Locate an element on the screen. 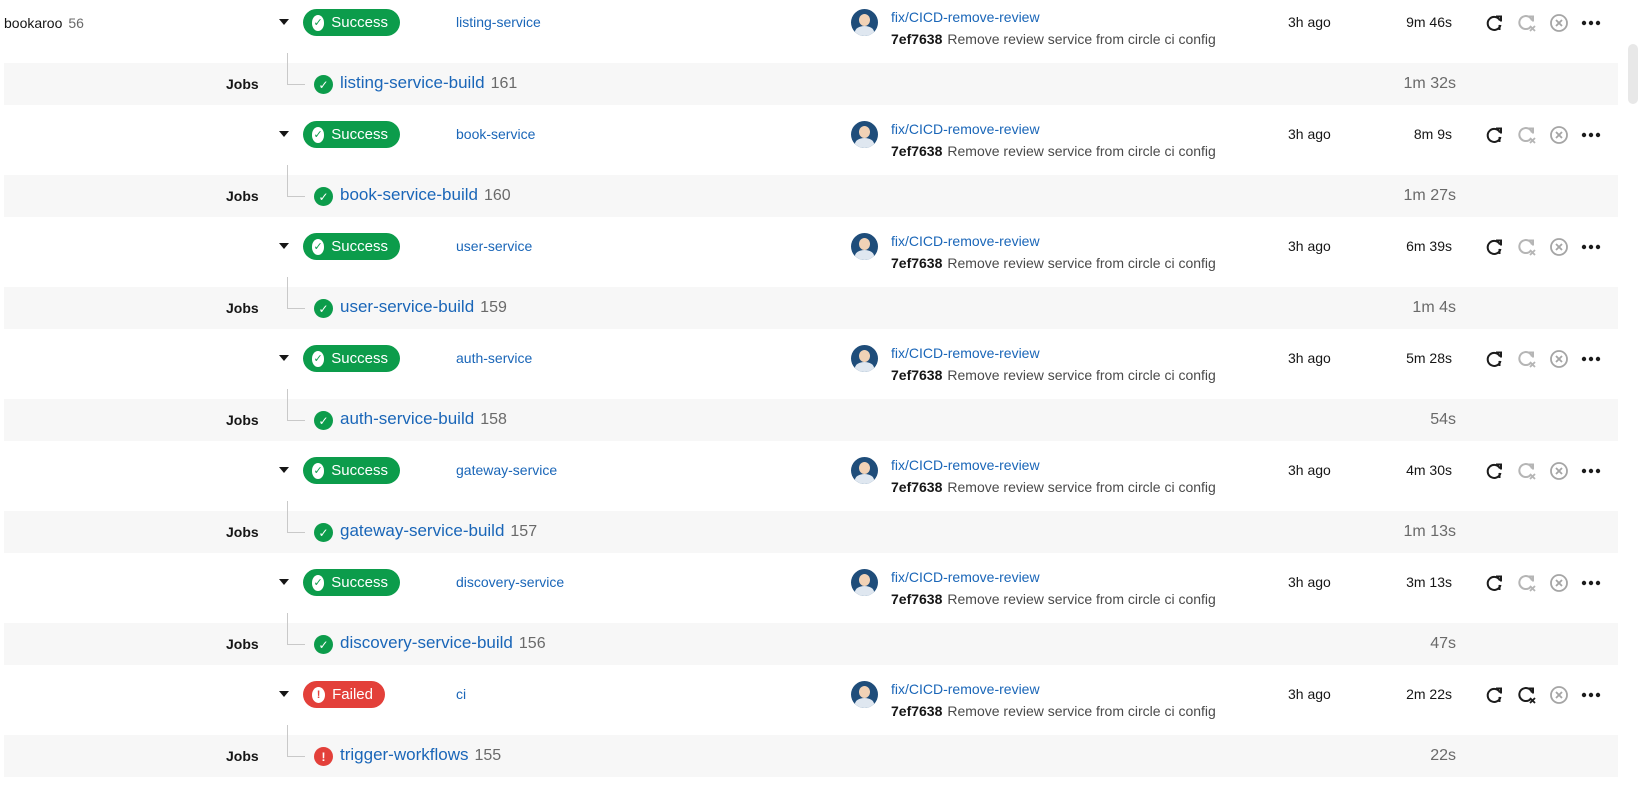 This screenshot has height=812, width=1640. workflow-name-link: user-service is located at coordinates (494, 246).